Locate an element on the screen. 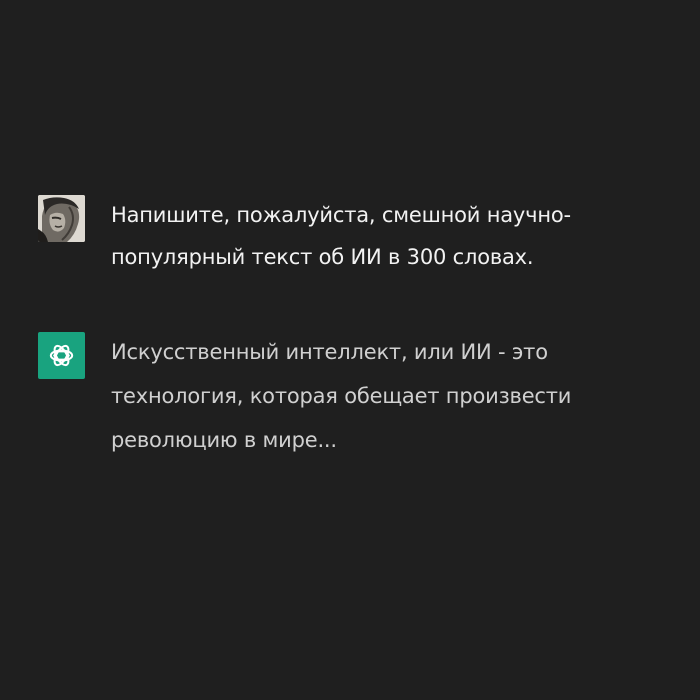  openai-knot-icon is located at coordinates (61, 355).